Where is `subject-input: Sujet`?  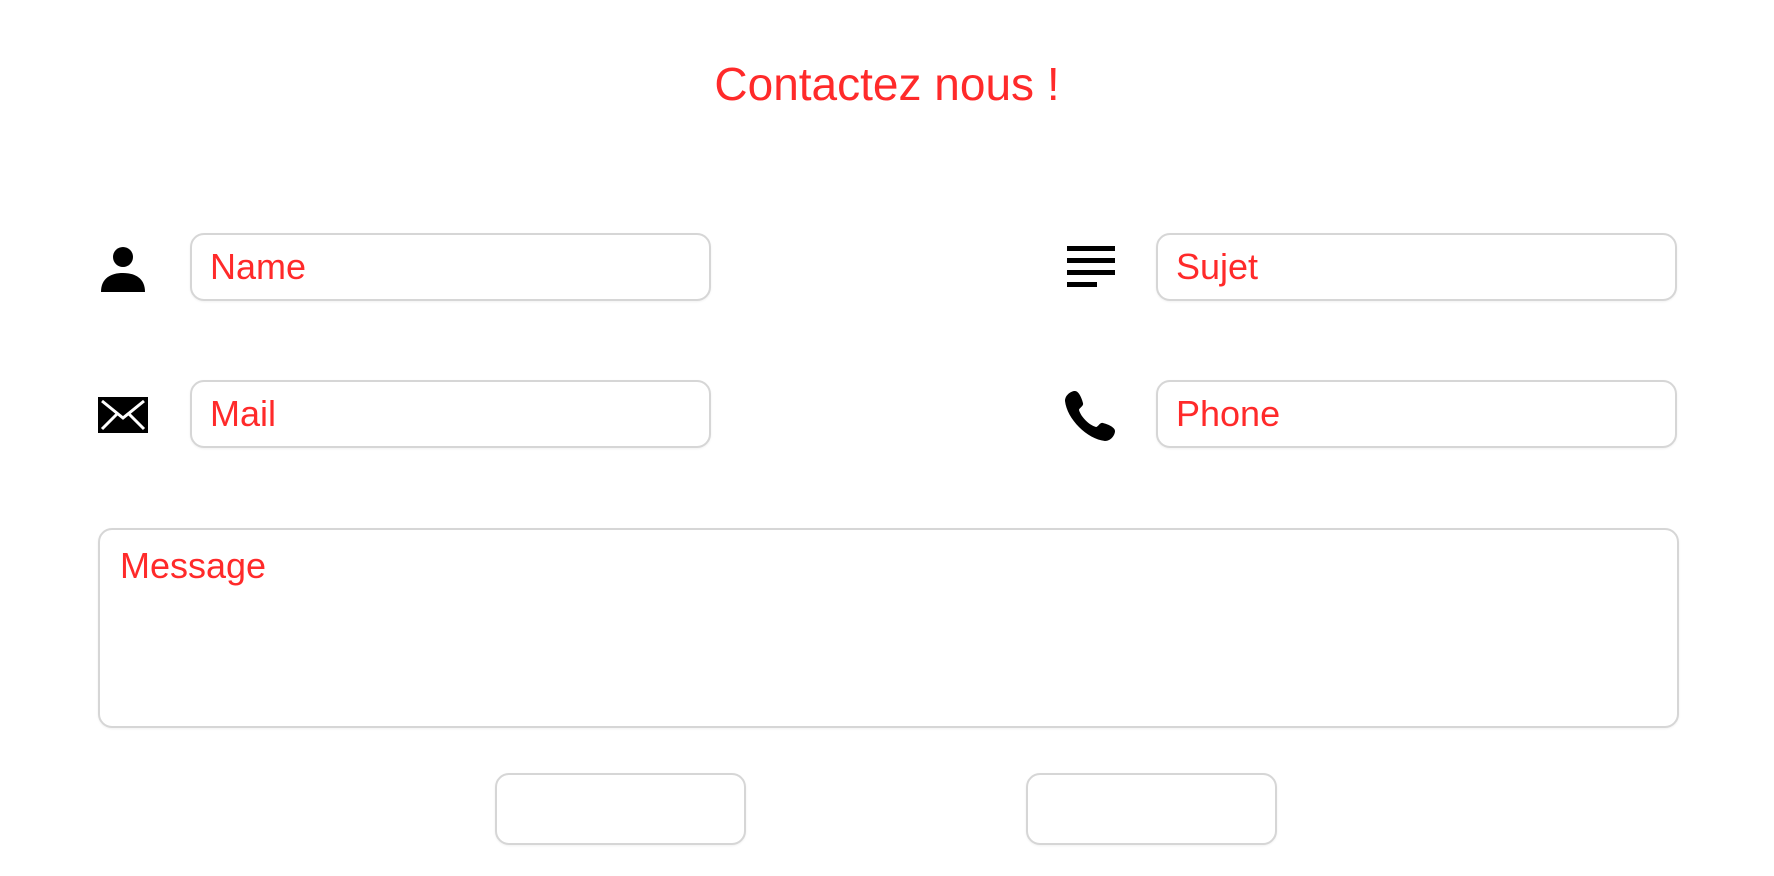
subject-input: Sujet is located at coordinates (1416, 267).